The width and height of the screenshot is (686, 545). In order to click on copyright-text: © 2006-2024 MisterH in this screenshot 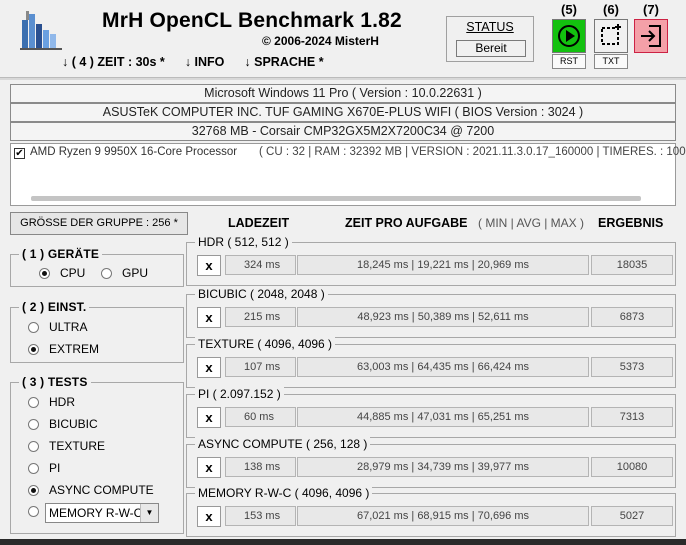, I will do `click(320, 41)`.